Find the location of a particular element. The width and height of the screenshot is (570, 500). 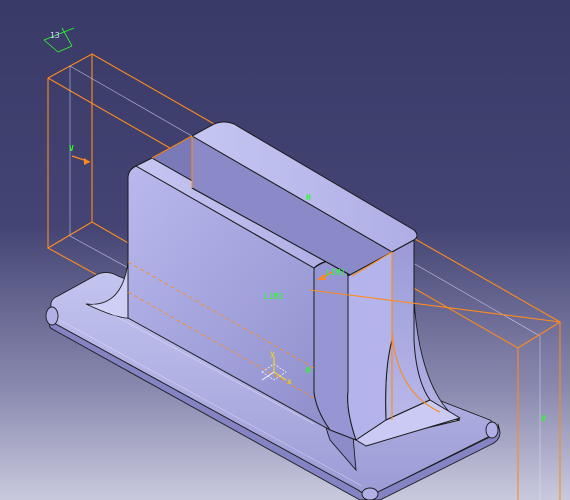

v-constraint-left: V is located at coordinates (71, 148).